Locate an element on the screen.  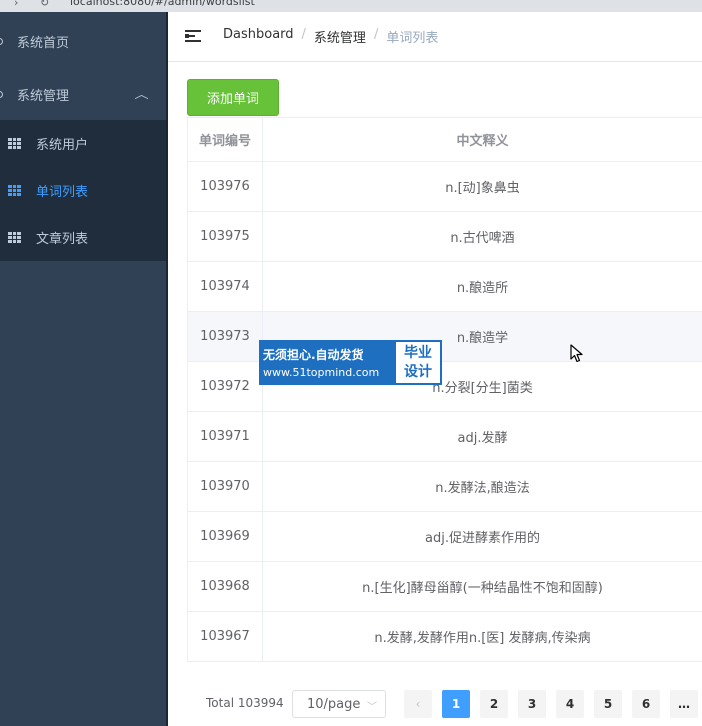
table-row: 103967 n.发酵,发酵作用n.[医] 发酵病,传染病 is located at coordinates (445, 637).